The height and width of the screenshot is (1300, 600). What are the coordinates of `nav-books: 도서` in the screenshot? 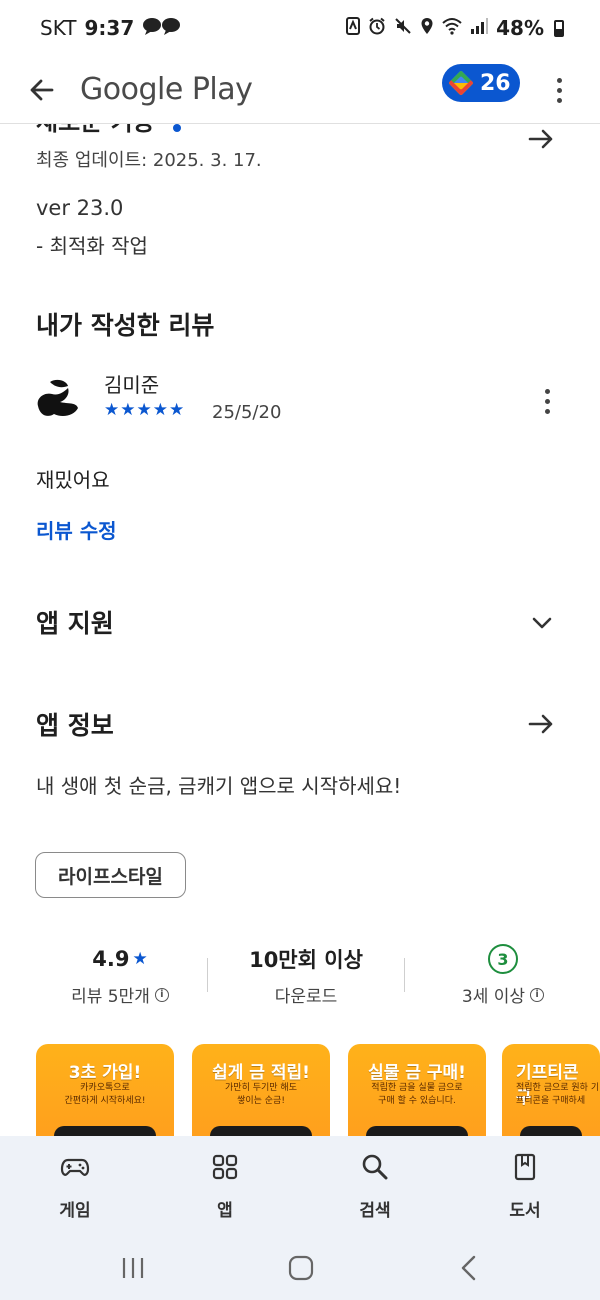 It's located at (525, 1186).